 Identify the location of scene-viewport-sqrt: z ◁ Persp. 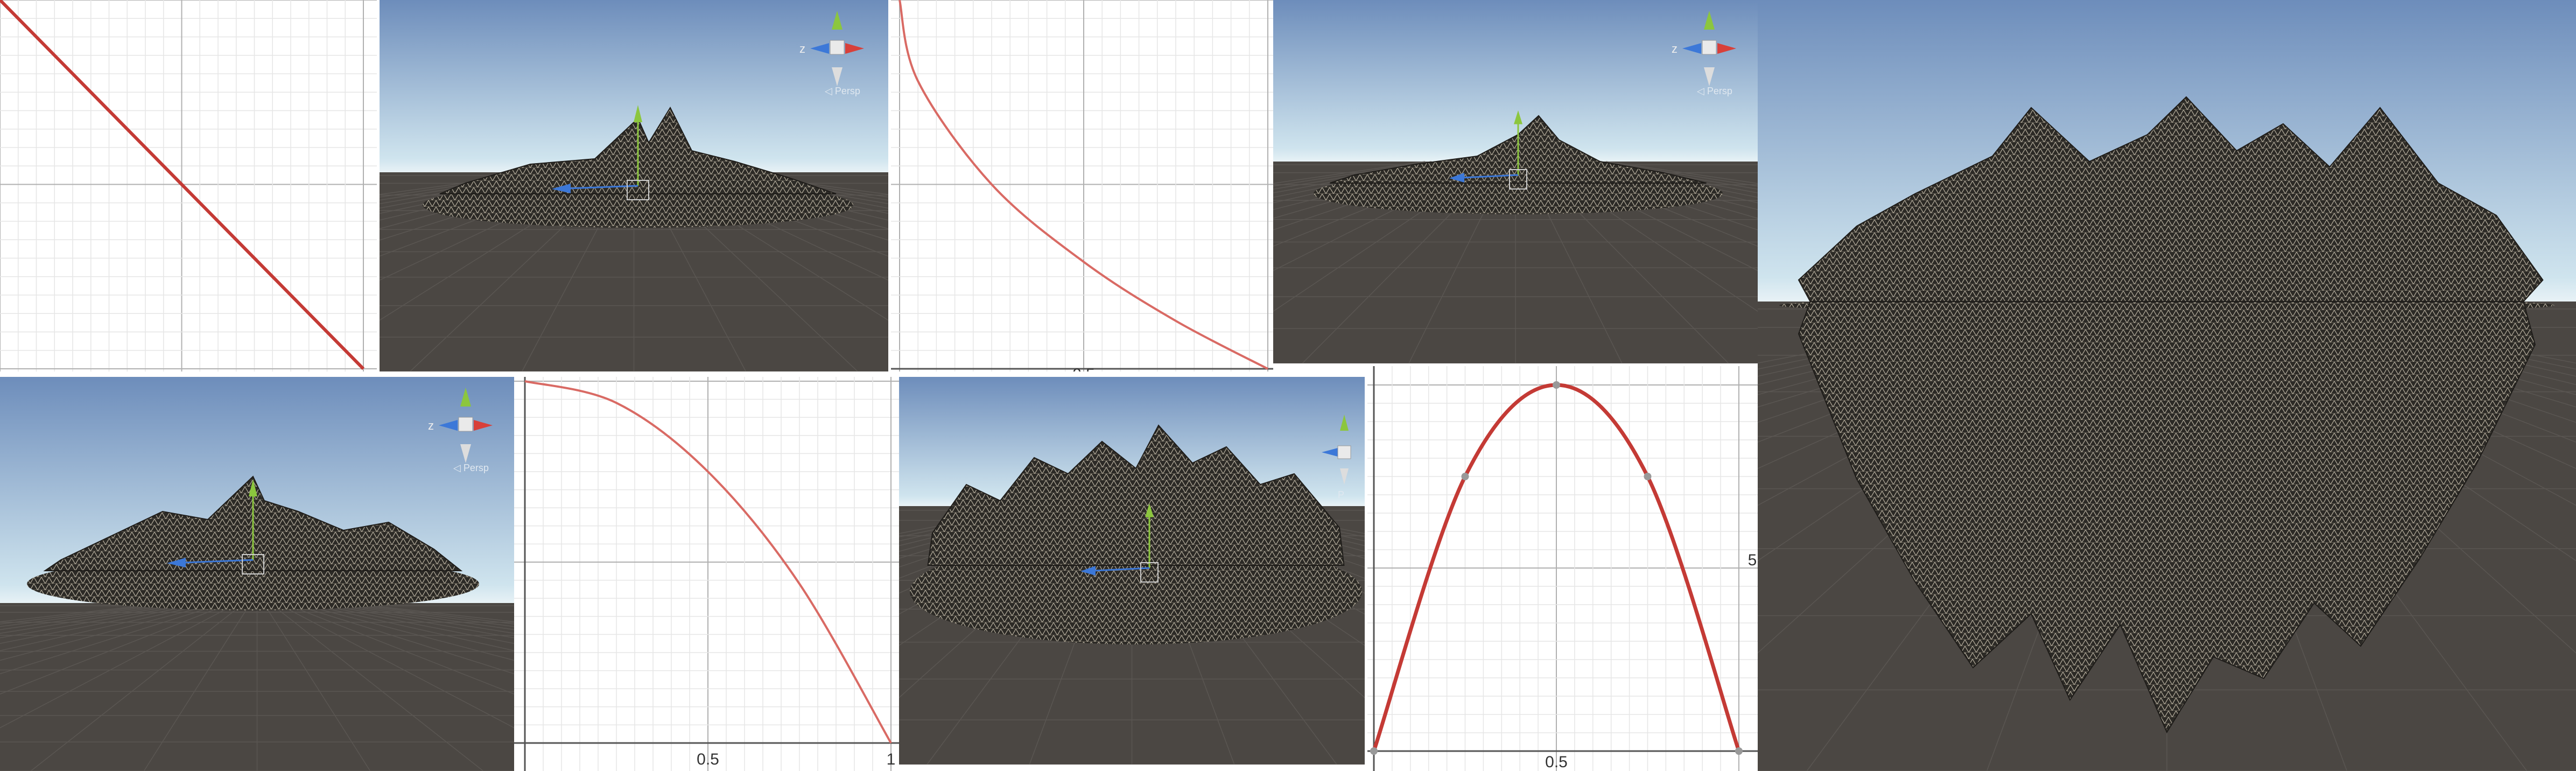
(1515, 182).